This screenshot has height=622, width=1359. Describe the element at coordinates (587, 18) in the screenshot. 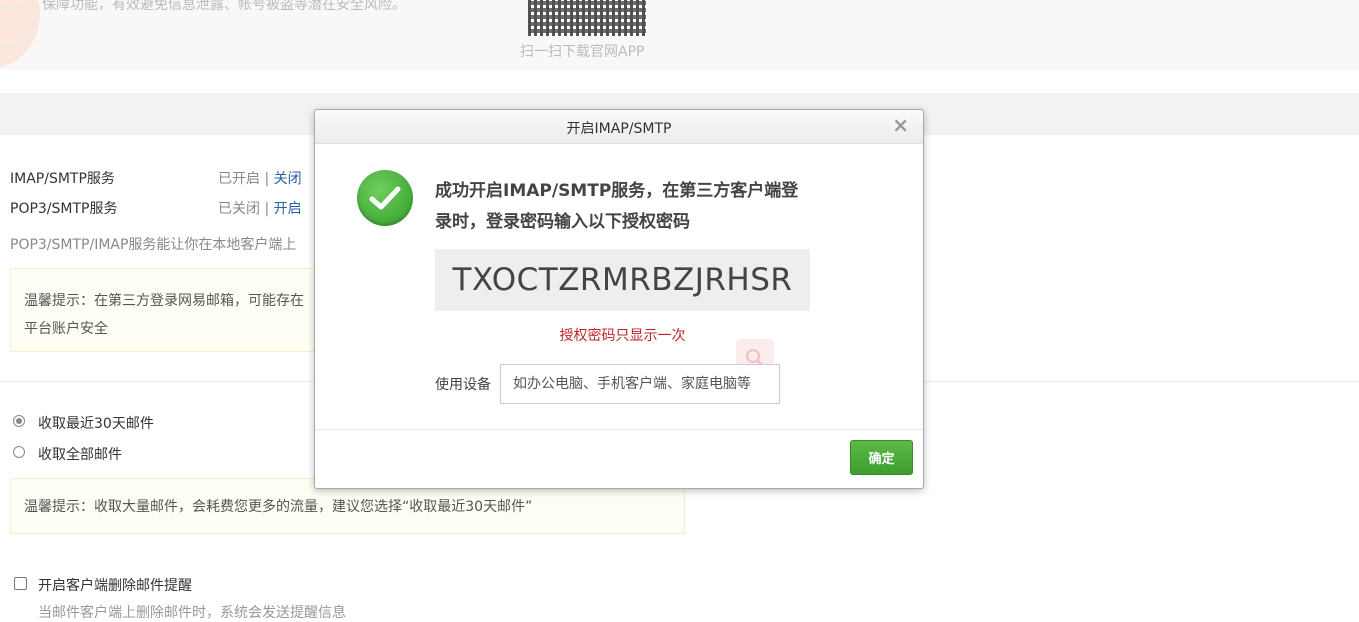

I see `qr-code-image` at that location.